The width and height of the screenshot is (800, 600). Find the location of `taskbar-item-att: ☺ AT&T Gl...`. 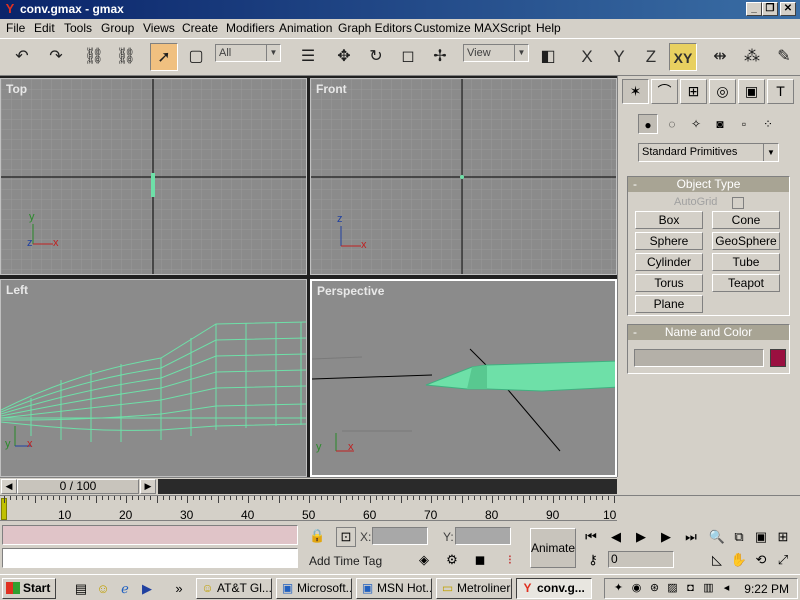

taskbar-item-att: ☺ AT&T Gl... is located at coordinates (234, 588).